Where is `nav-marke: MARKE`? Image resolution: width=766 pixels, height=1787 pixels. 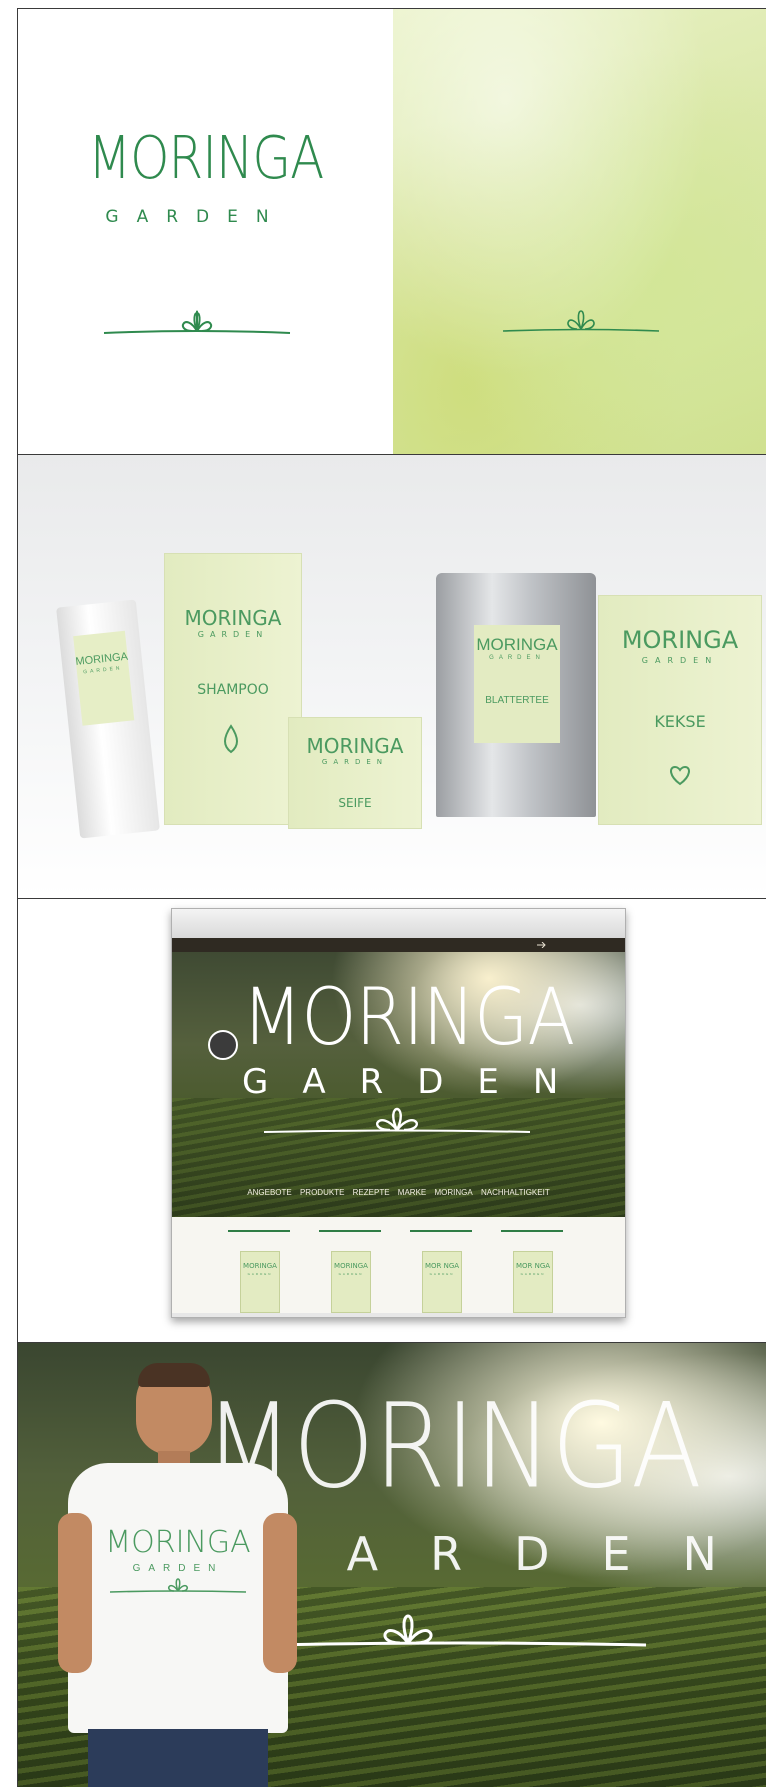 nav-marke: MARKE is located at coordinates (412, 1192).